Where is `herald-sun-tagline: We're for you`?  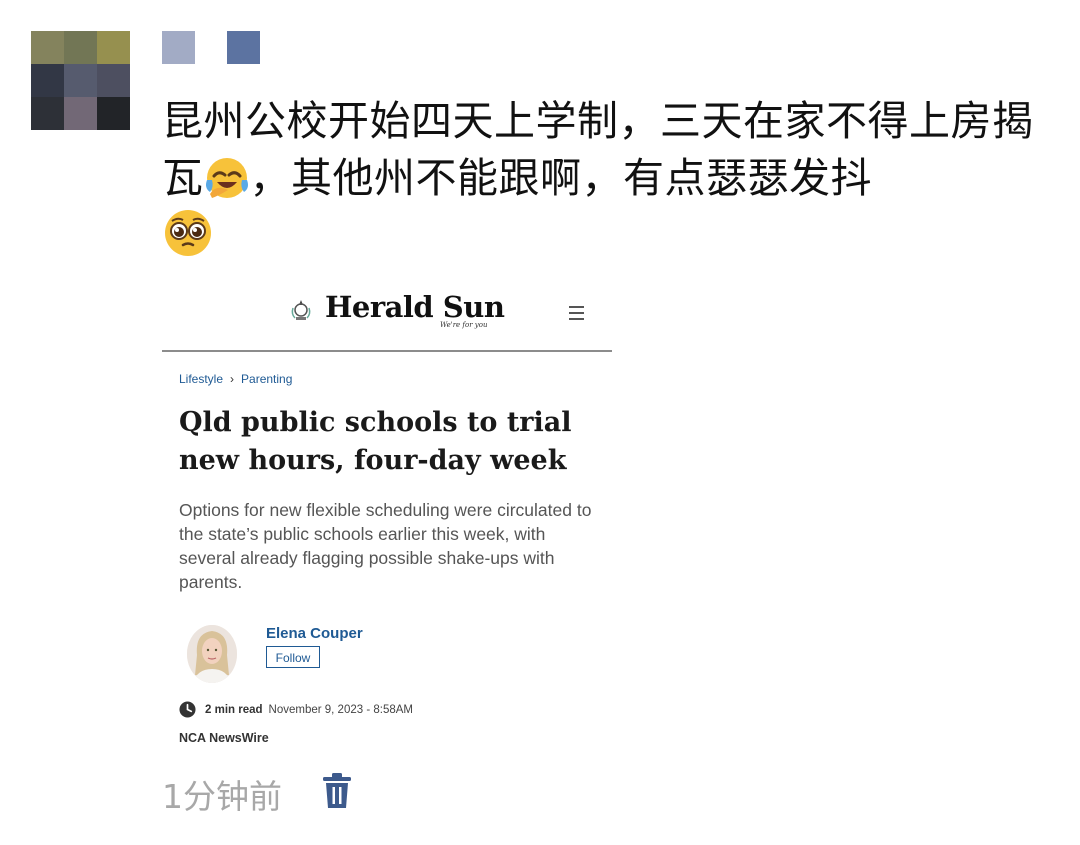 herald-sun-tagline: We're for you is located at coordinates (464, 325).